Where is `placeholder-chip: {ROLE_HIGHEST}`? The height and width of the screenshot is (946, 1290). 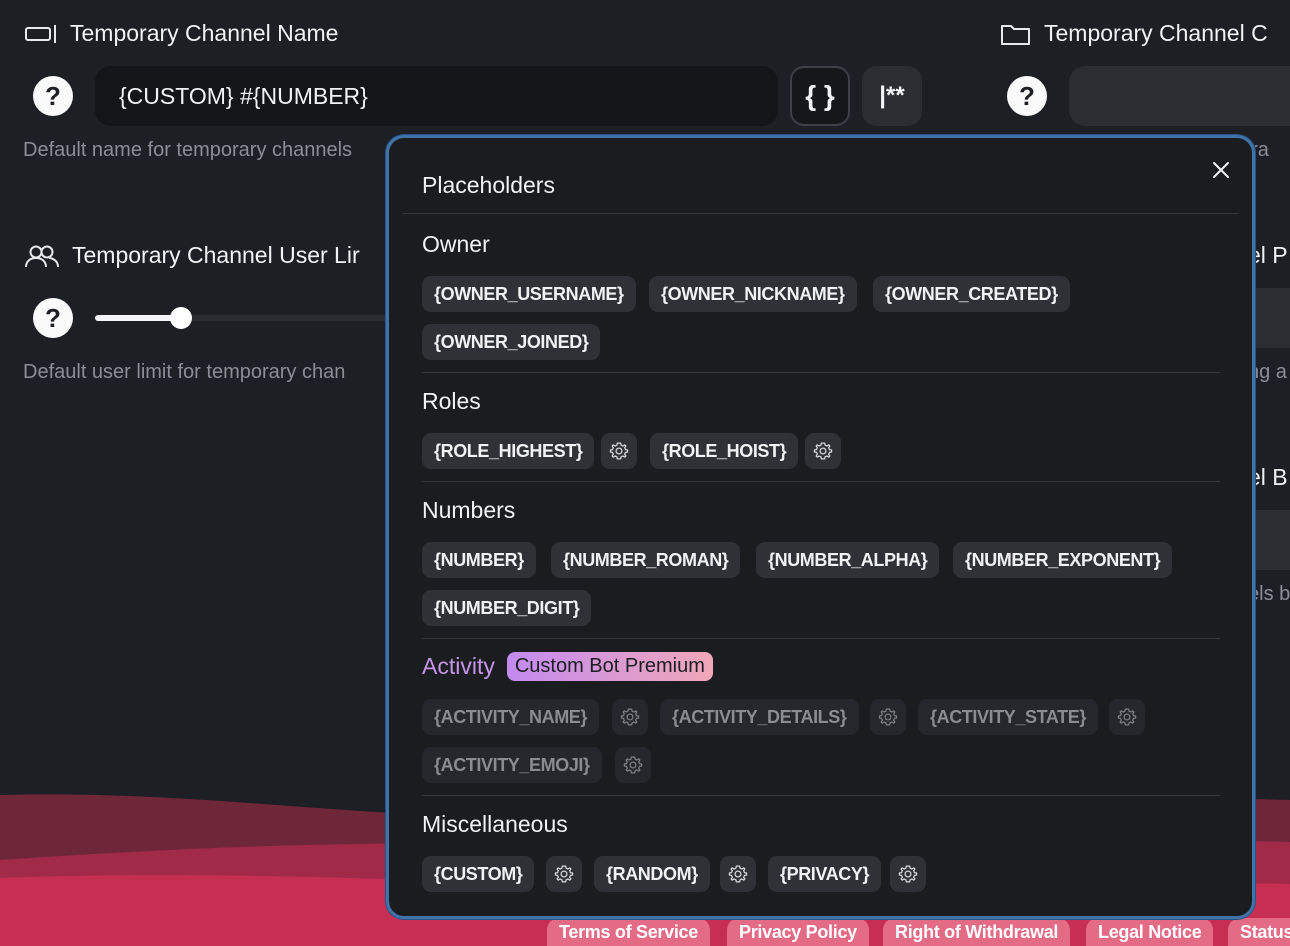 placeholder-chip: {ROLE_HIGHEST} is located at coordinates (508, 451).